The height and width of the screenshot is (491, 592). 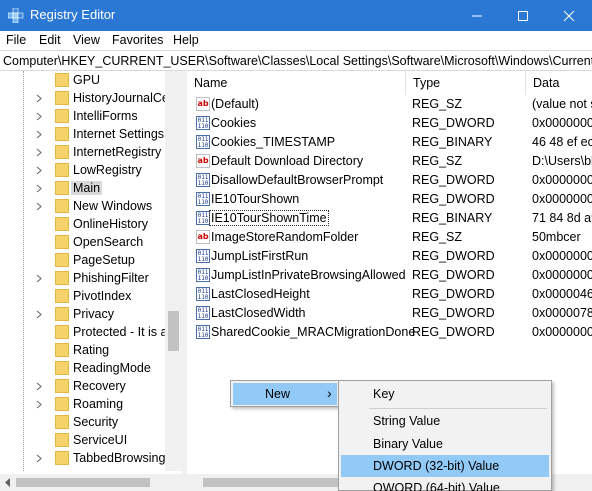 What do you see at coordinates (83, 278) in the screenshot?
I see `tree-item: PhishingFilter` at bounding box center [83, 278].